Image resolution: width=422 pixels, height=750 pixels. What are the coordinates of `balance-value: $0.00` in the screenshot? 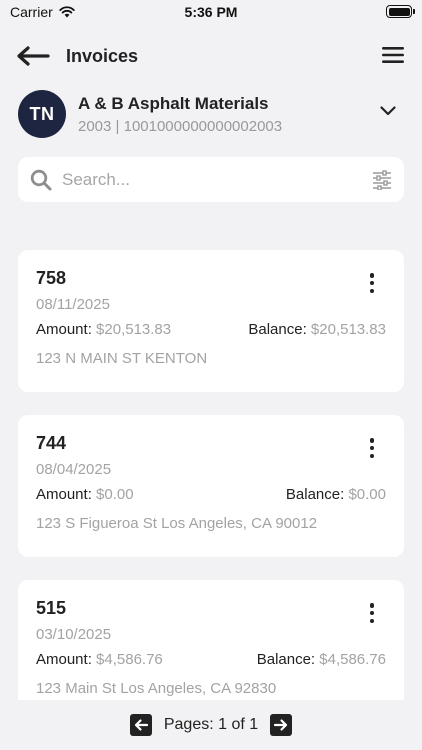 It's located at (367, 494).